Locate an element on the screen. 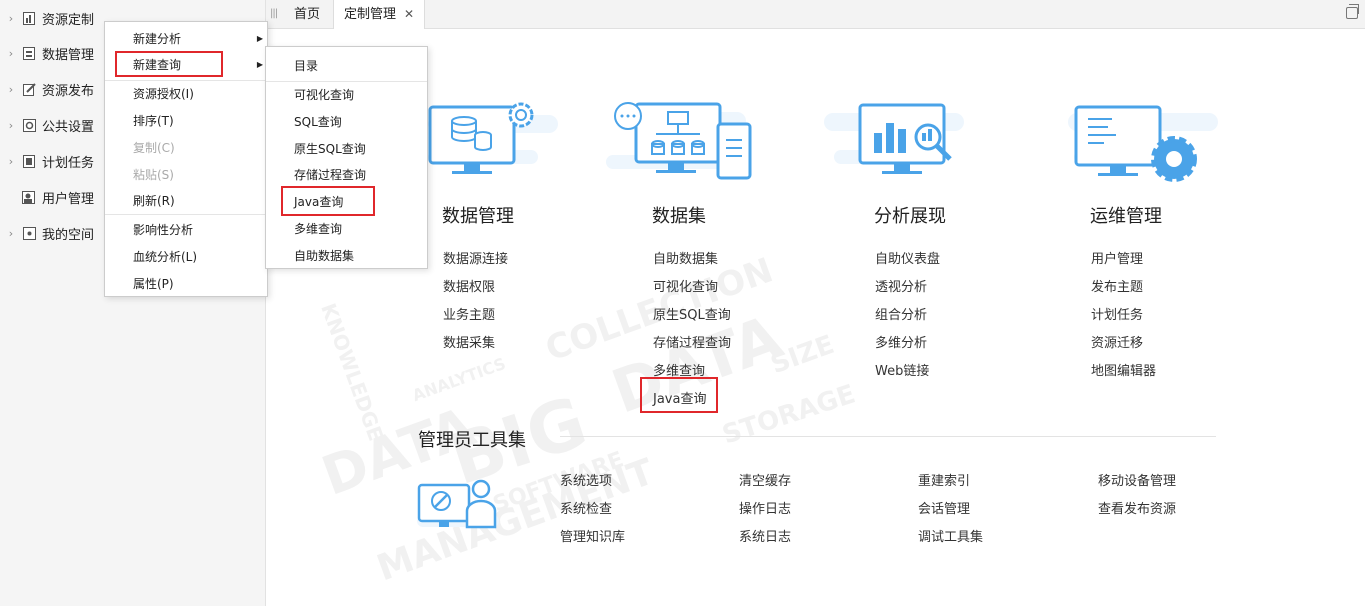 This screenshot has height=606, width=1365. link-stored-procedure-query: 存储过程查询 is located at coordinates (692, 341).